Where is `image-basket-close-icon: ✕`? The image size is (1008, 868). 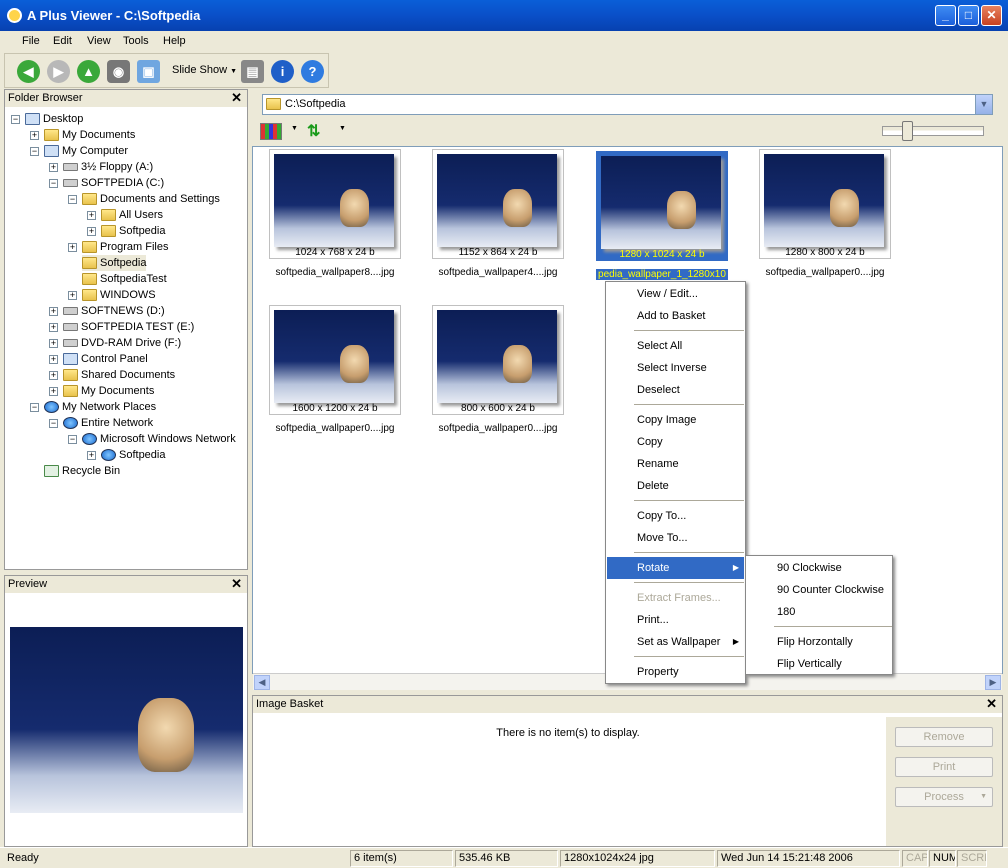 image-basket-close-icon: ✕ is located at coordinates (991, 704).